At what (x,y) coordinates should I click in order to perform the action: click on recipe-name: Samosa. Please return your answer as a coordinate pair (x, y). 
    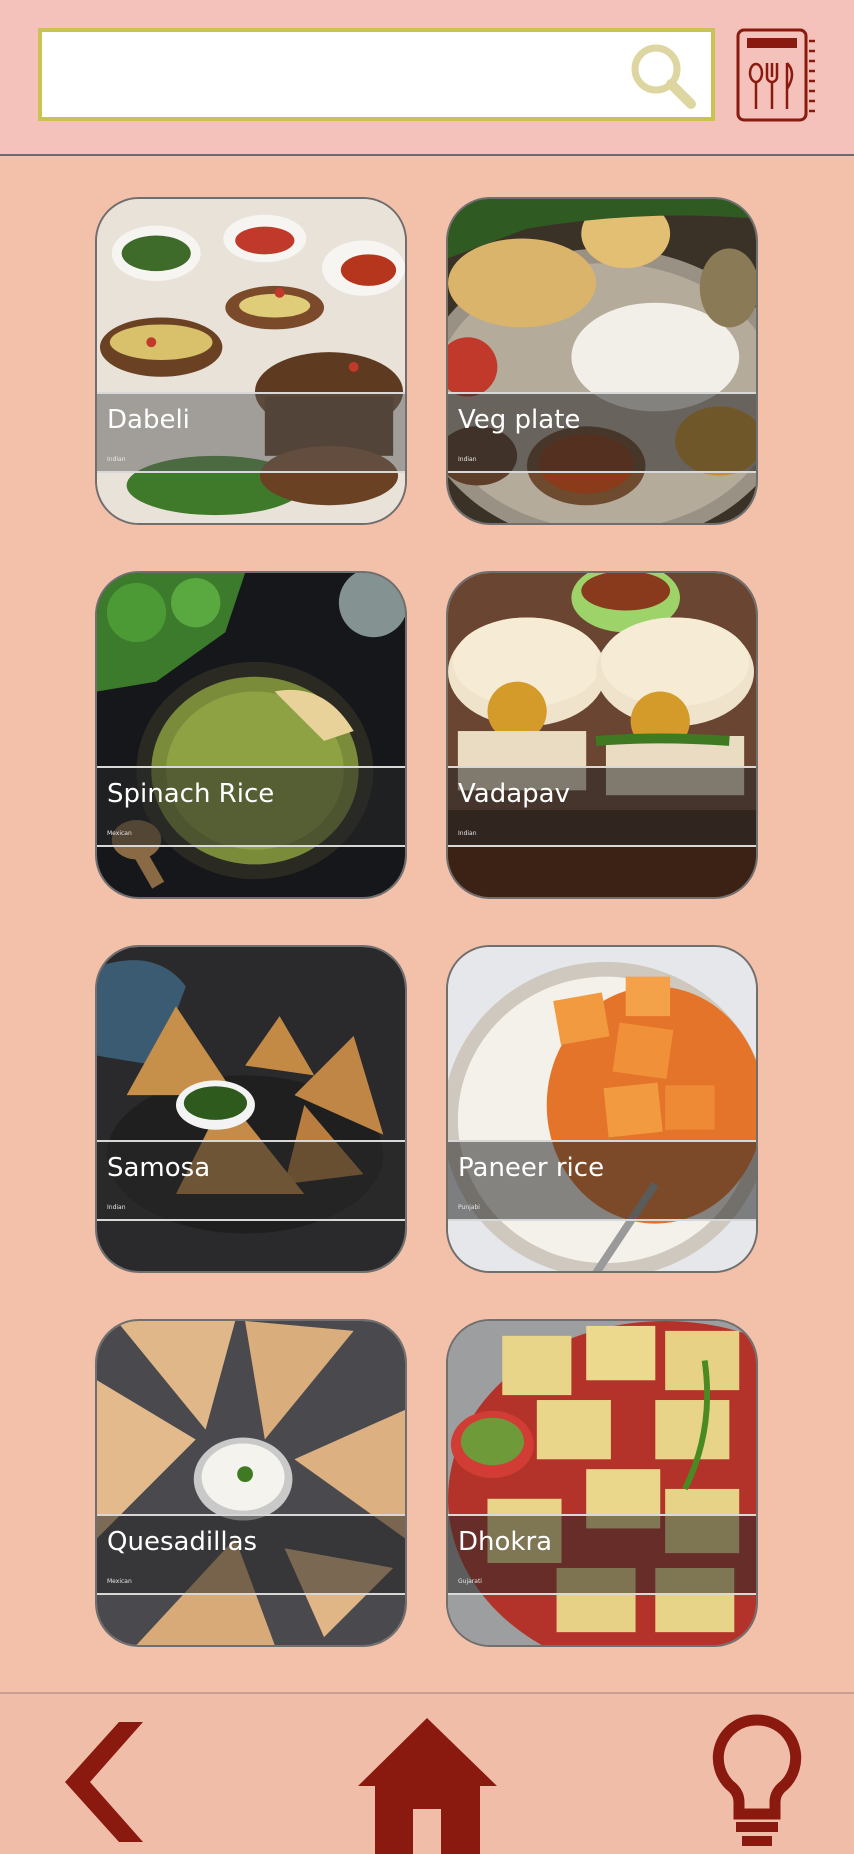
    Looking at the image, I should click on (159, 1168).